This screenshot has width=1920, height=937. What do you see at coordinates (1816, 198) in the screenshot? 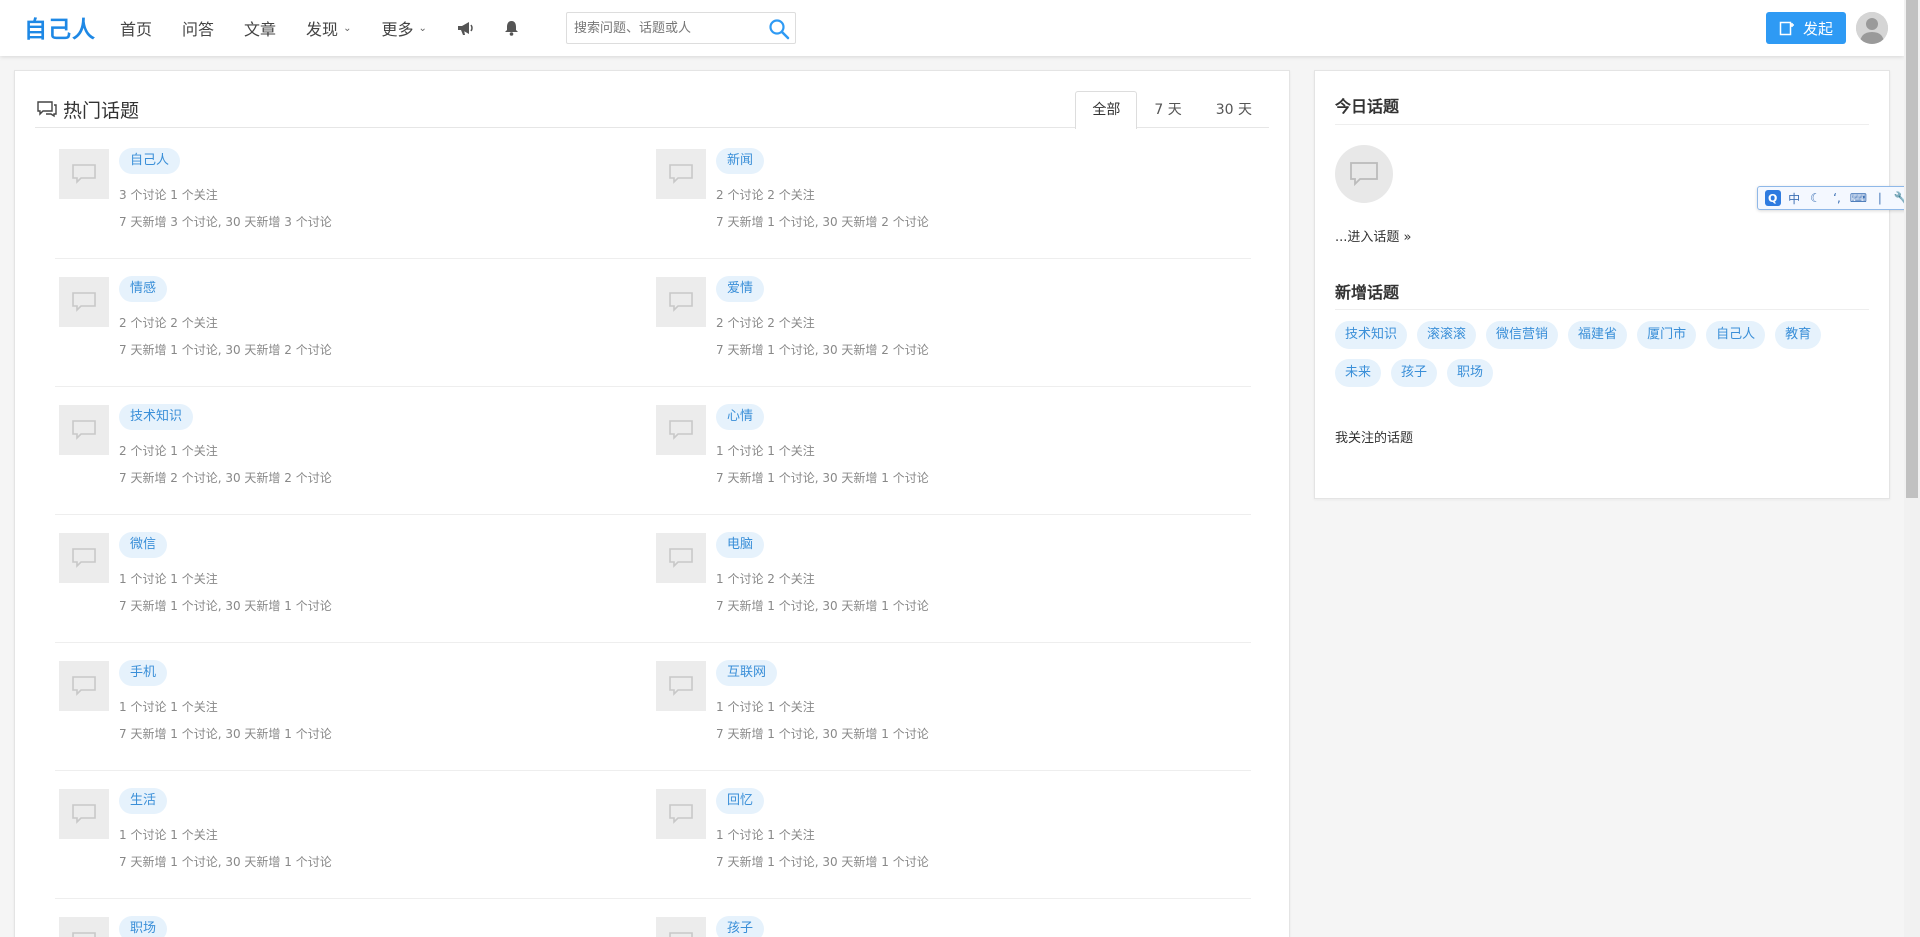
I see `moon-icon: ☾` at bounding box center [1816, 198].